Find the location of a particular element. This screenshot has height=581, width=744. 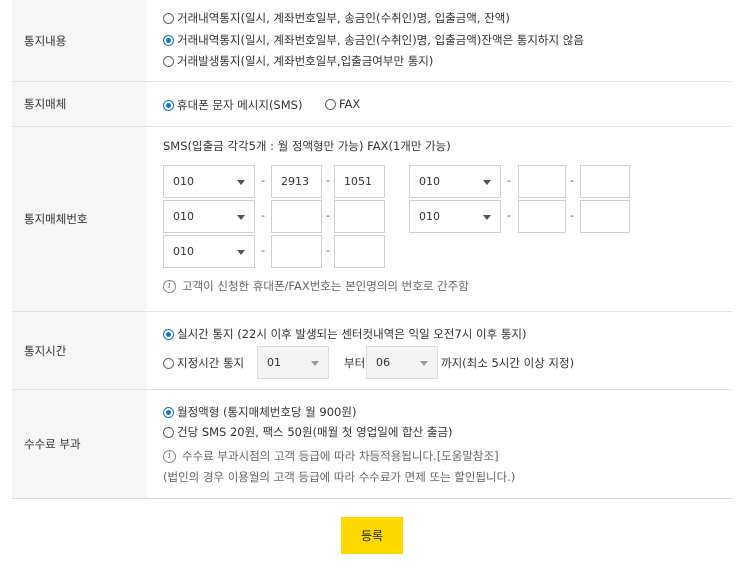

radio-fee-monthly is located at coordinates (168, 412).